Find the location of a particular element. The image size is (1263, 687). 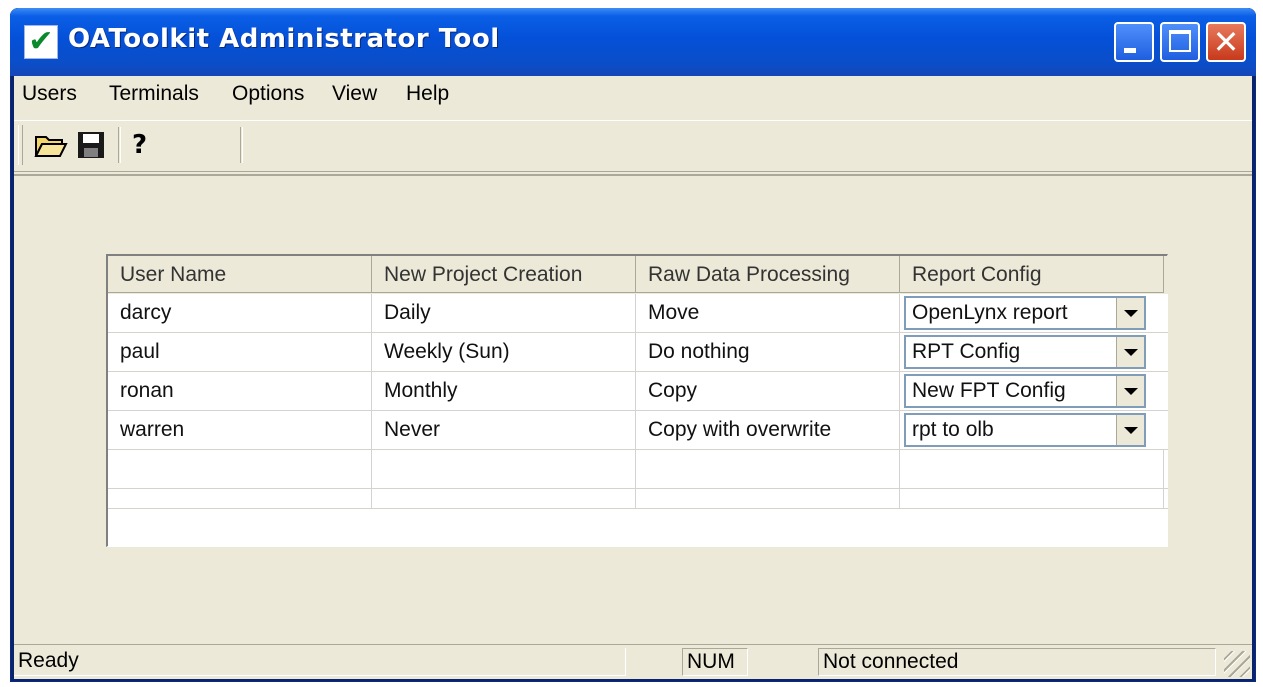

minimize-button is located at coordinates (1134, 42).